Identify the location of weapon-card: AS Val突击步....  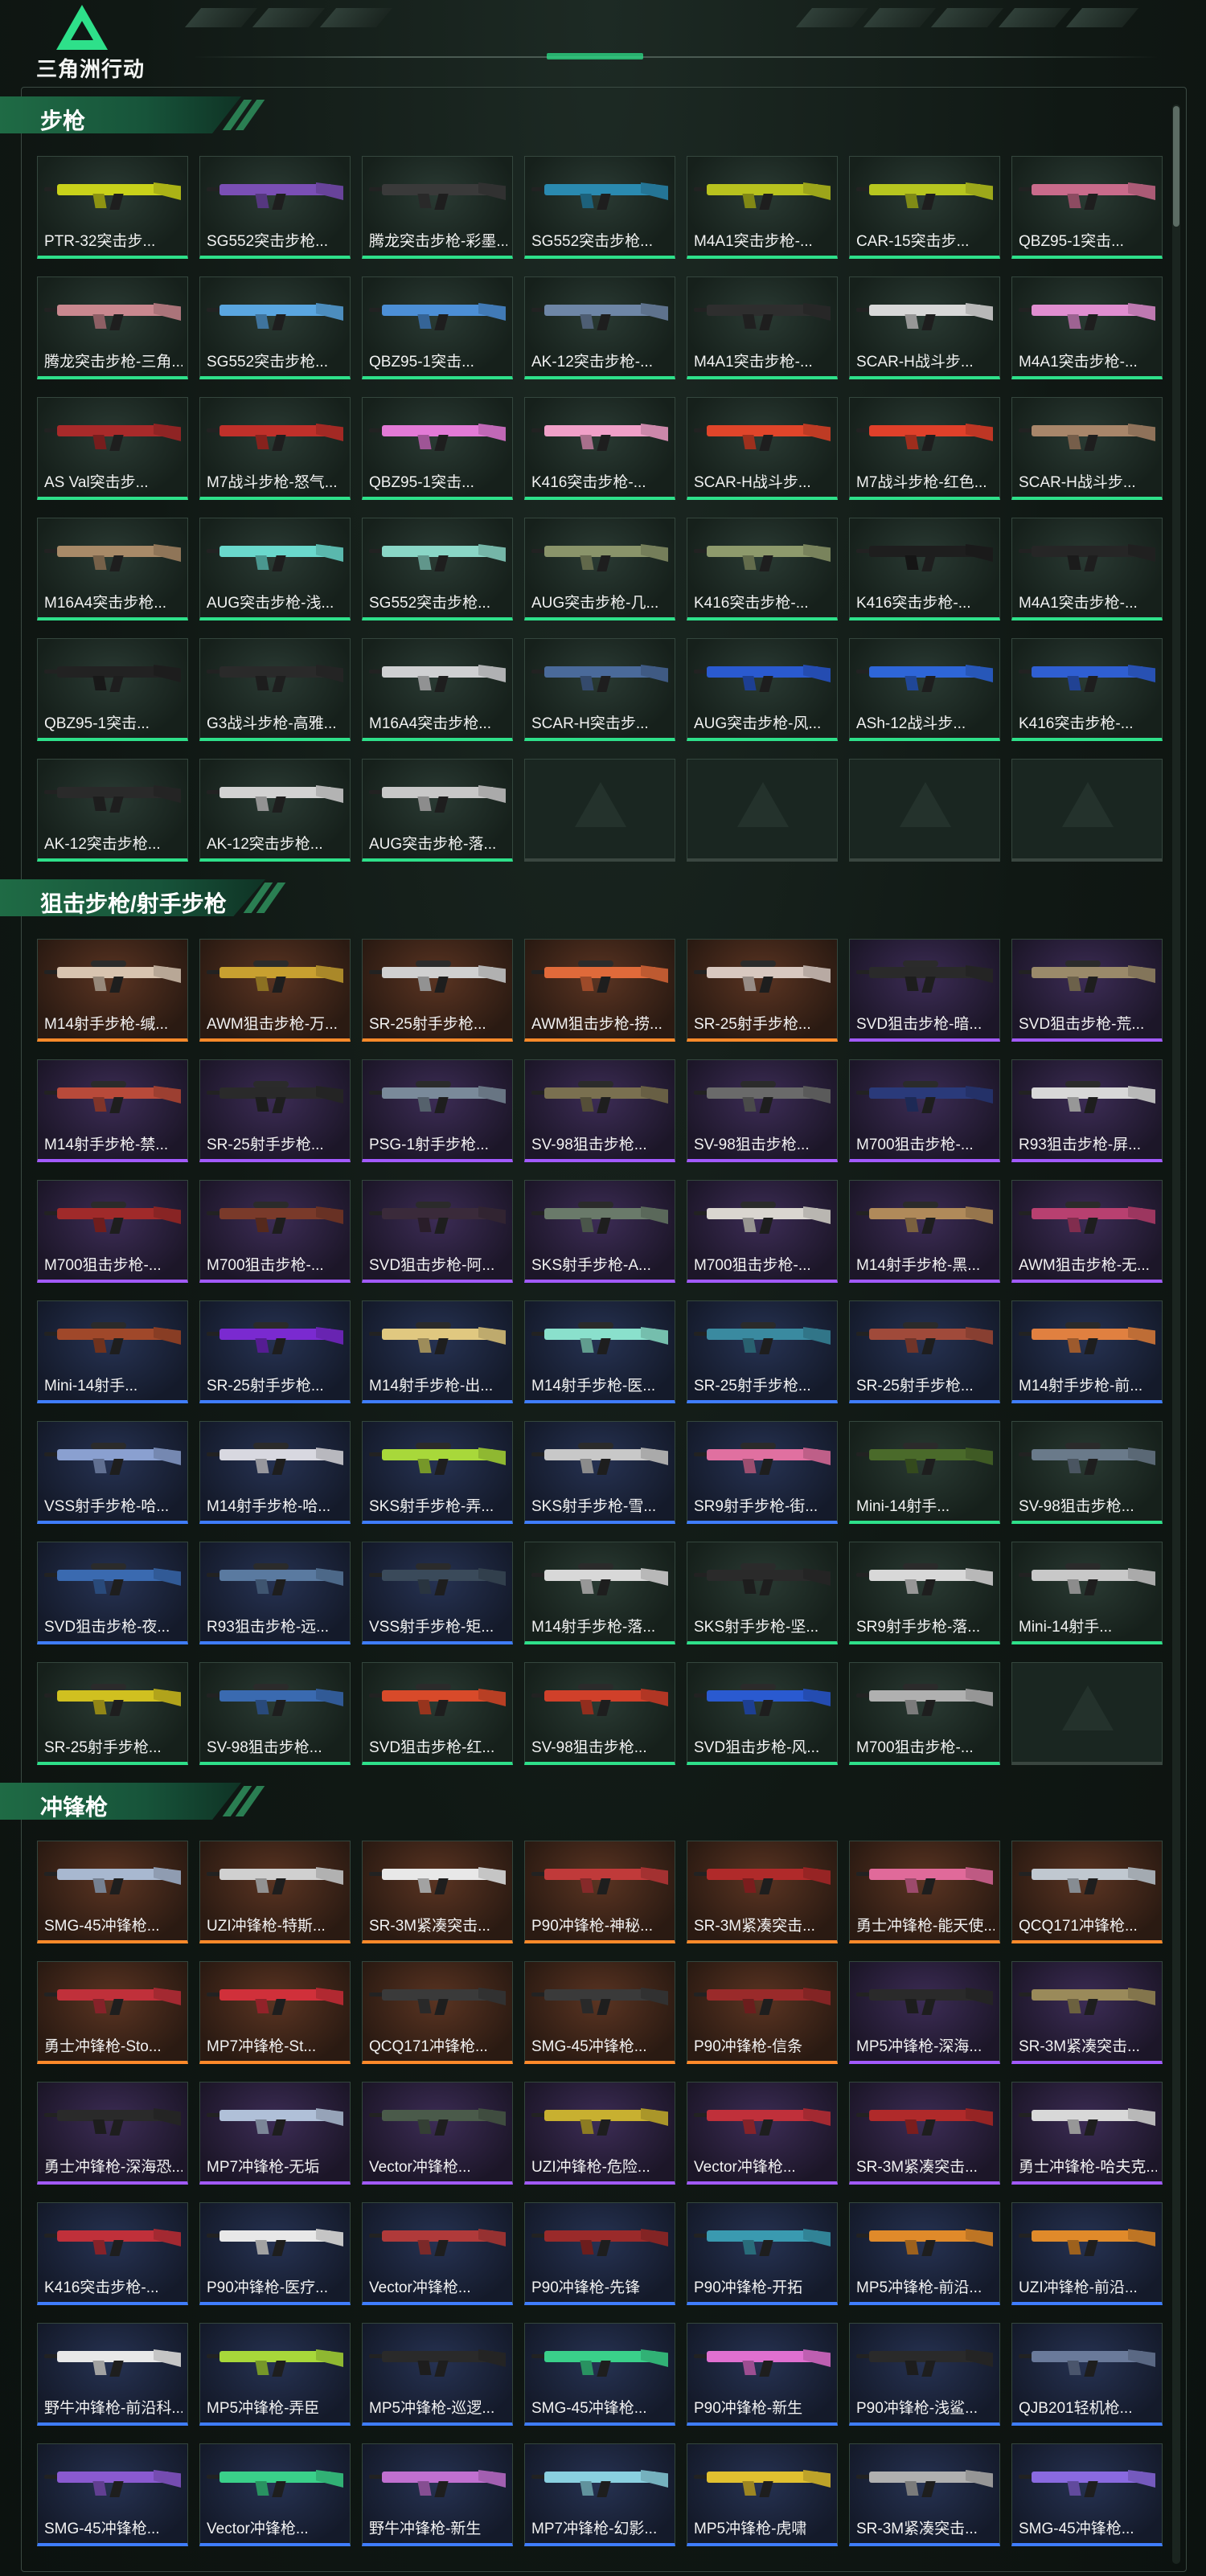
(112, 448).